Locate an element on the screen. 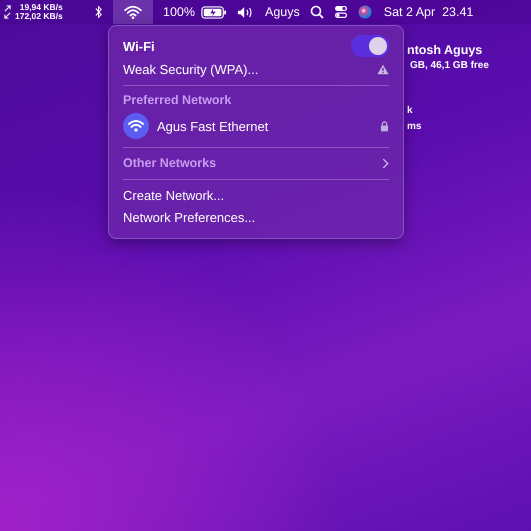 Image resolution: width=531 pixels, height=531 pixels. upload-speed: 19,94 KB/s is located at coordinates (41, 7).